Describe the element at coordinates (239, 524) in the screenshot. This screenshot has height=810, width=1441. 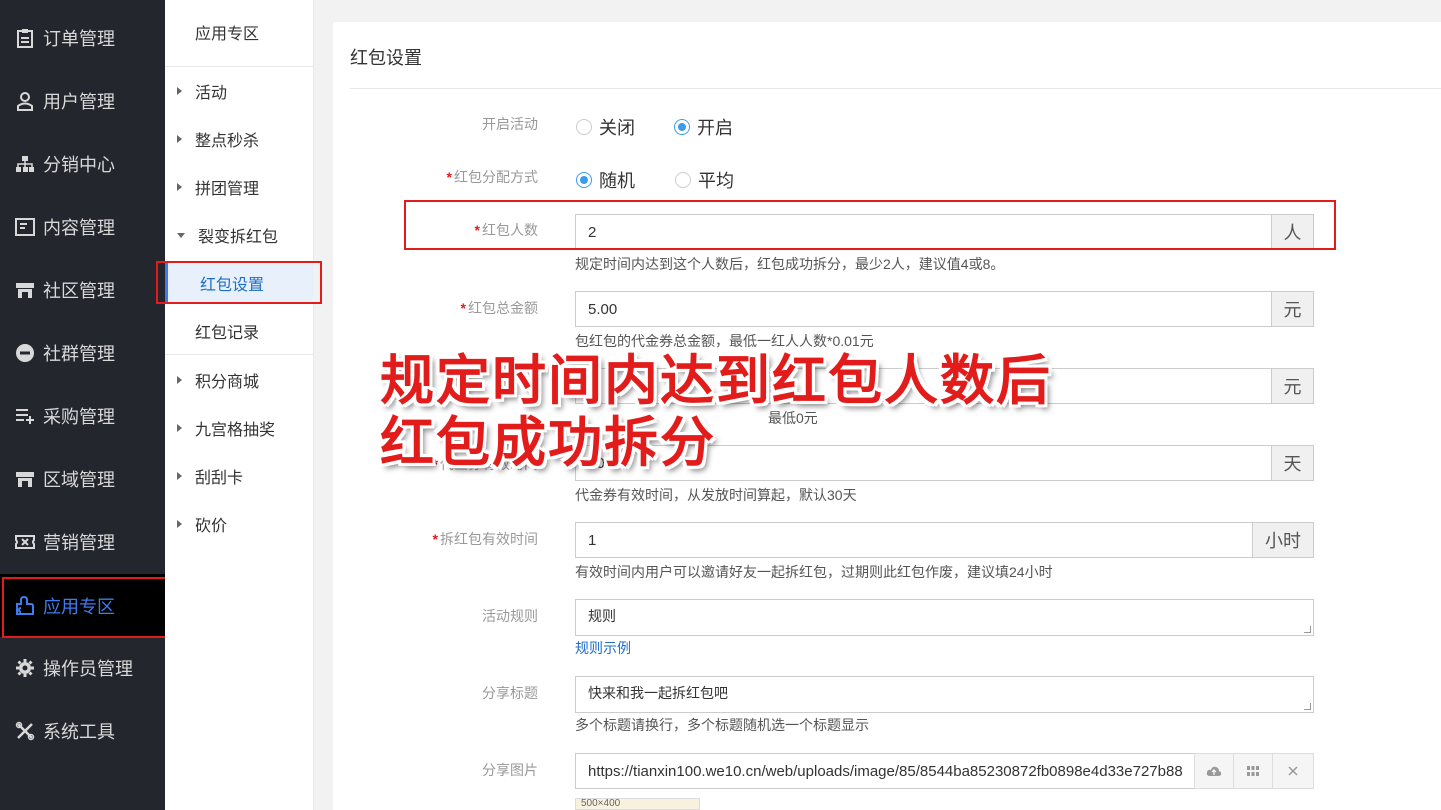
I see `subnav-item-bargain: 砍价` at that location.